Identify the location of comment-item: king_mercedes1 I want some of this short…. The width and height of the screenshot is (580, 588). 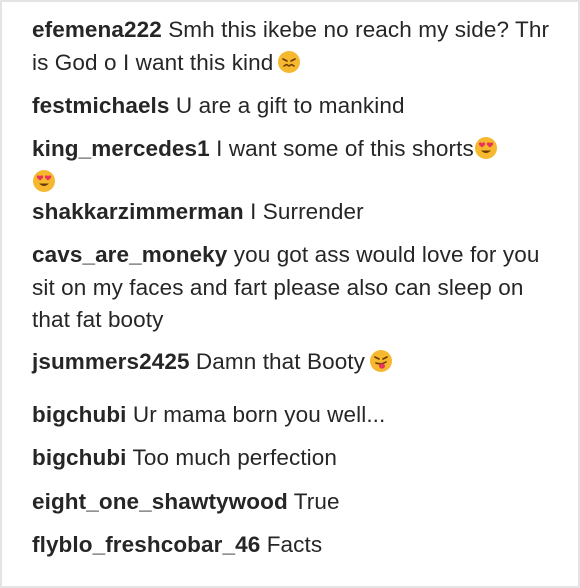
(292, 165).